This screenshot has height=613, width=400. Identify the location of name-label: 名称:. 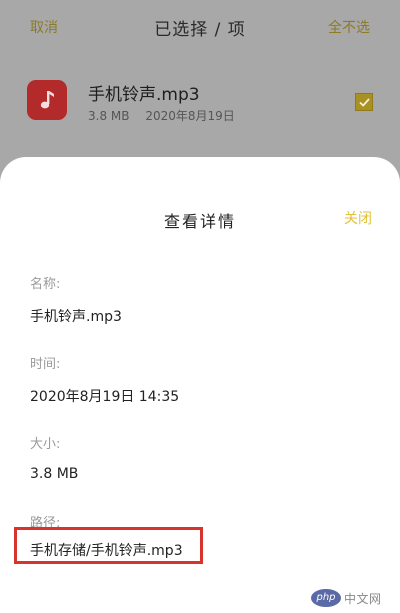
(45, 284).